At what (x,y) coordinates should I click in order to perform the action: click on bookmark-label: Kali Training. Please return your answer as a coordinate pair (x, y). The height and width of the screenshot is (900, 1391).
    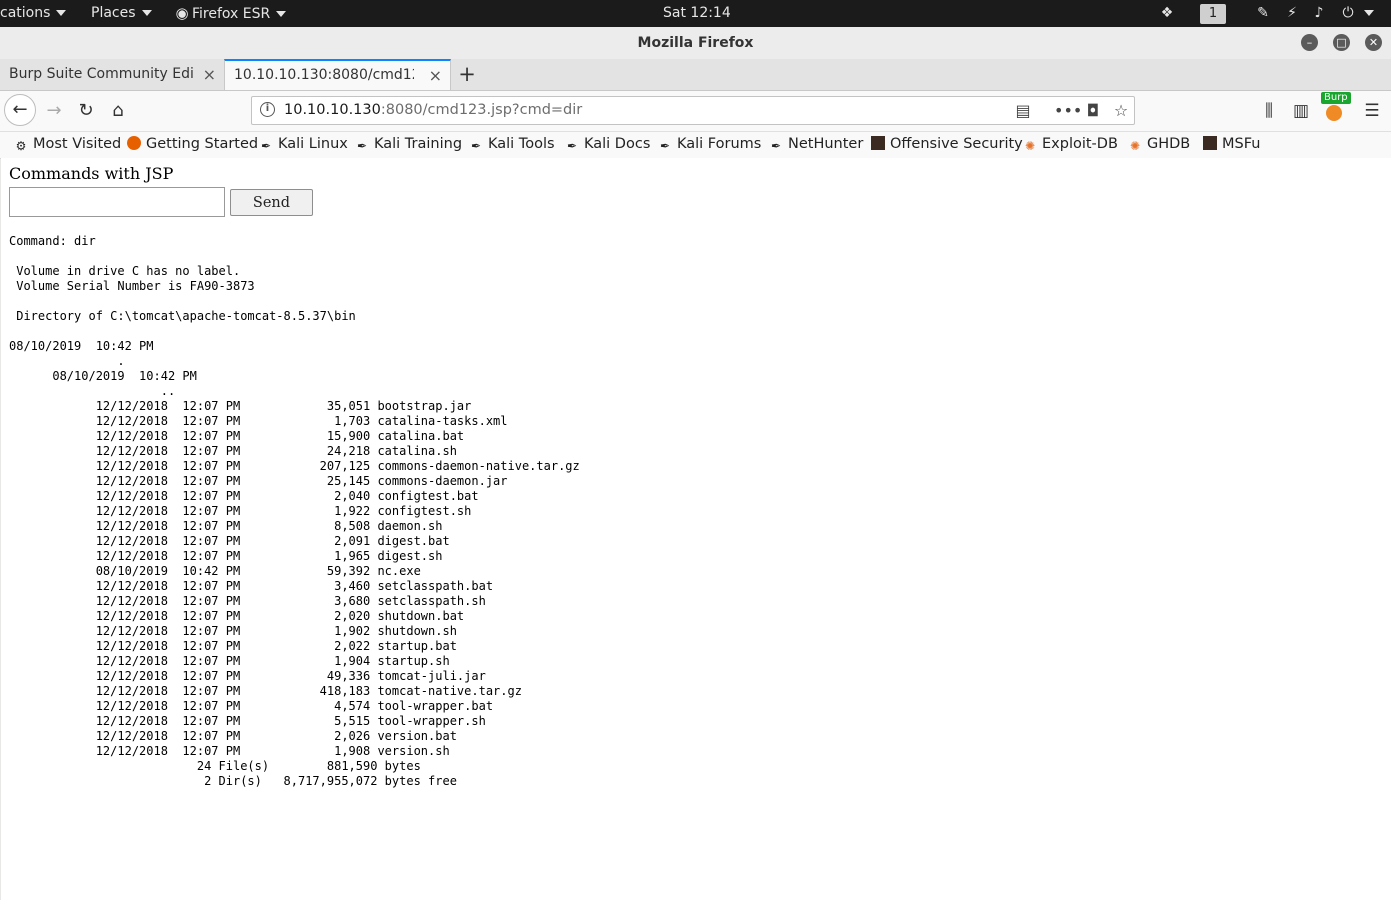
    Looking at the image, I should click on (418, 144).